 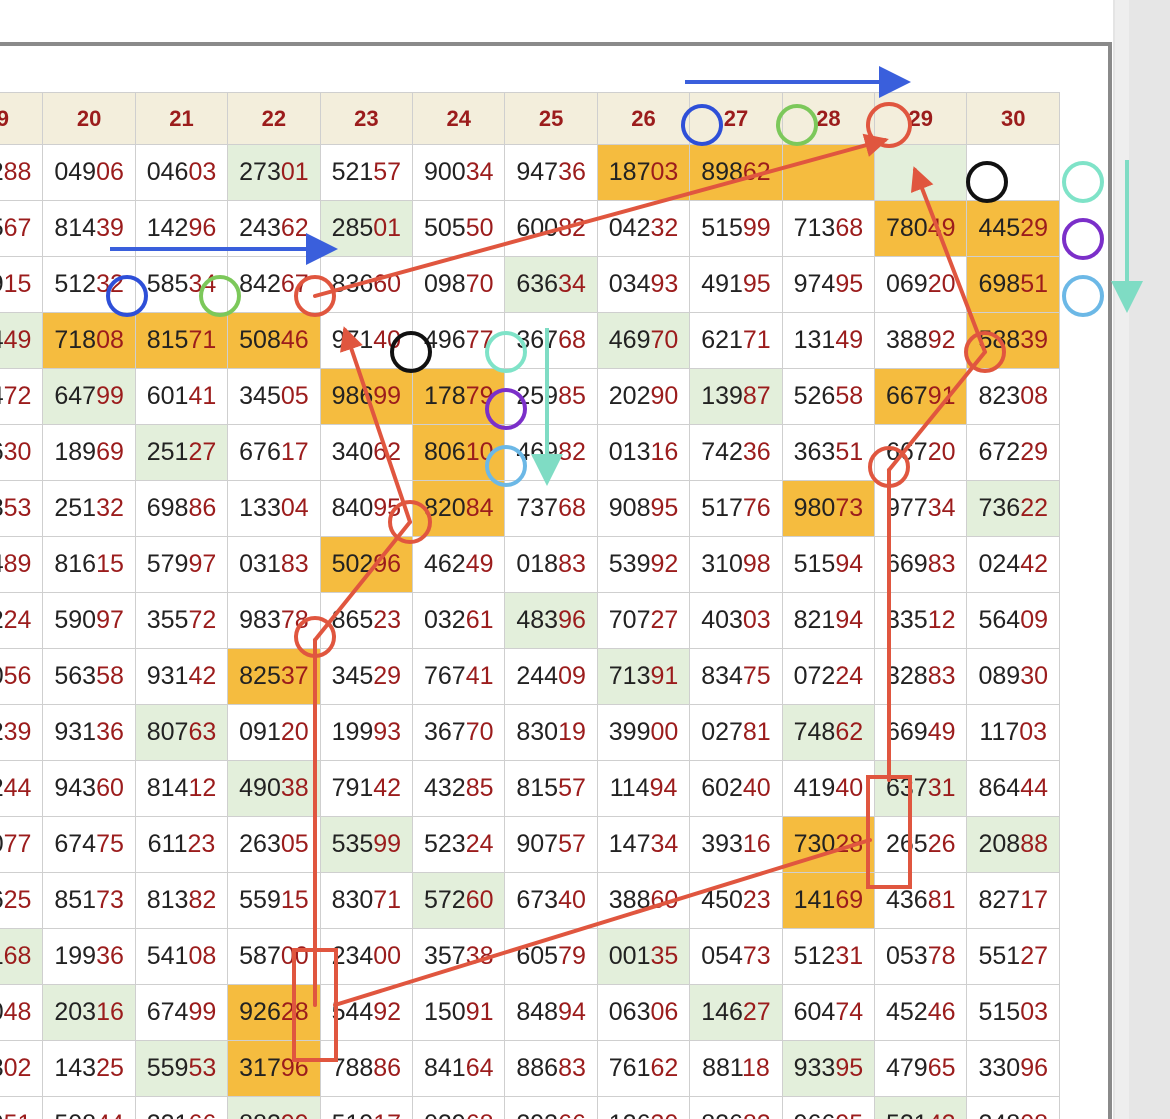 I want to click on number-head: 559, so click(x=167, y=1068).